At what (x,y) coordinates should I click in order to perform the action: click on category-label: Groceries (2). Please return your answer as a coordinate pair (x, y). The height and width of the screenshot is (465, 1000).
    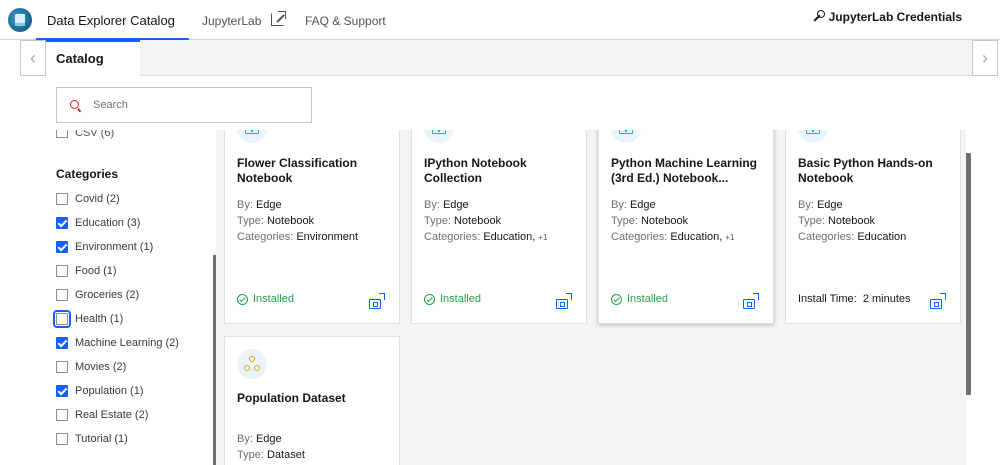
    Looking at the image, I should click on (107, 295).